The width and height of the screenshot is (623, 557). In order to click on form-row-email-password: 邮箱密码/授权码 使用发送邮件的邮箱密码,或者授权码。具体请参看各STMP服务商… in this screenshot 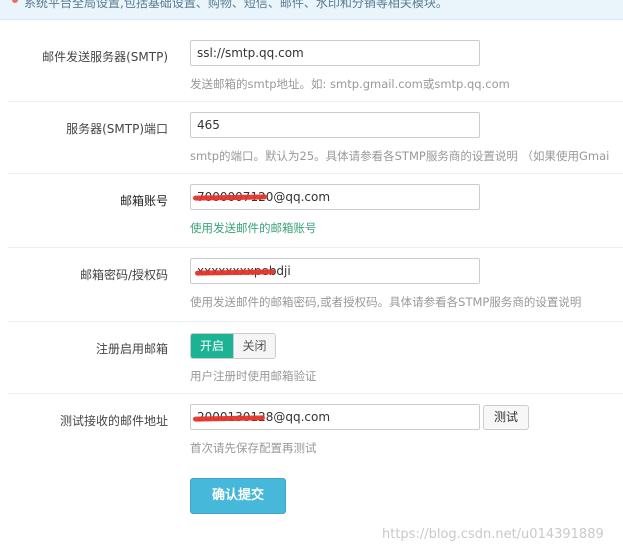, I will do `click(315, 285)`.